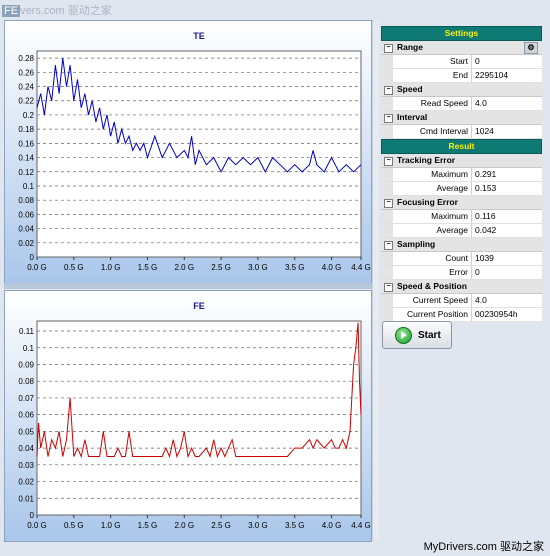 This screenshot has height=556, width=550. I want to click on x-tick-label: 1.5 G, so click(148, 525).